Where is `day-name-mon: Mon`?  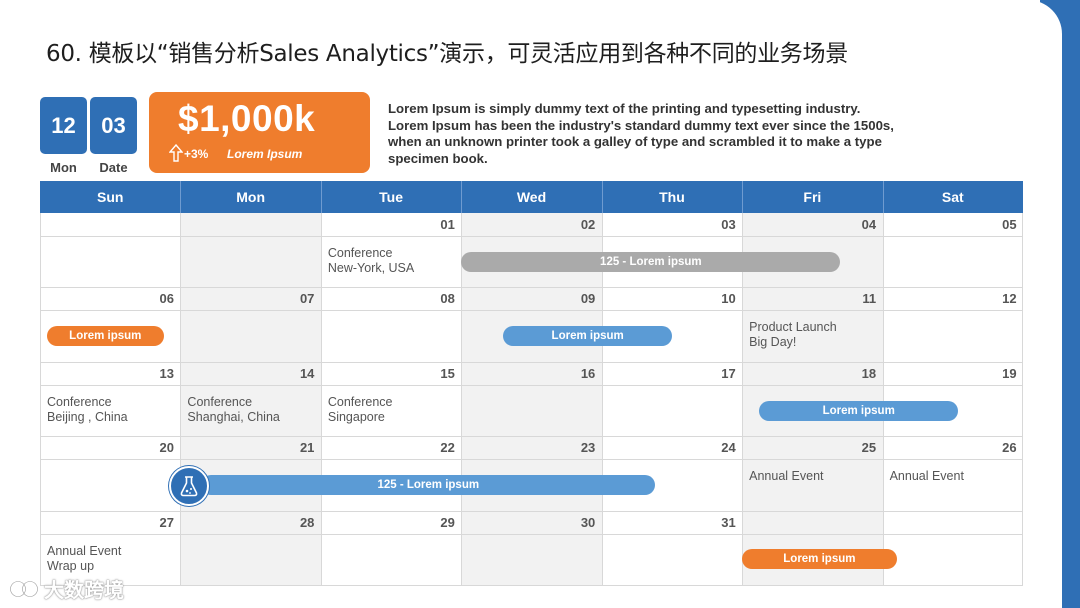 day-name-mon: Mon is located at coordinates (251, 197).